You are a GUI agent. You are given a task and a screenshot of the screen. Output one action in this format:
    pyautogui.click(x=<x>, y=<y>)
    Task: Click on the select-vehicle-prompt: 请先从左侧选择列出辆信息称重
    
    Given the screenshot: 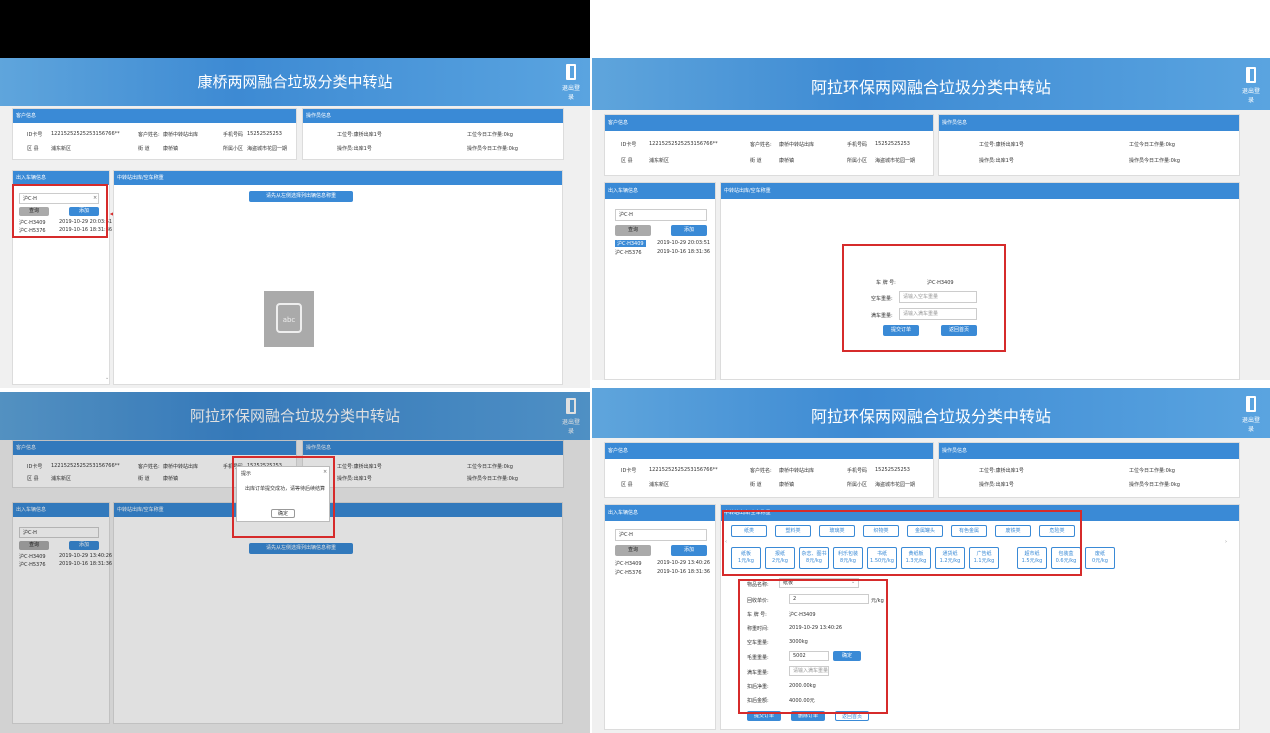 What is the action you would take?
    pyautogui.click(x=301, y=196)
    